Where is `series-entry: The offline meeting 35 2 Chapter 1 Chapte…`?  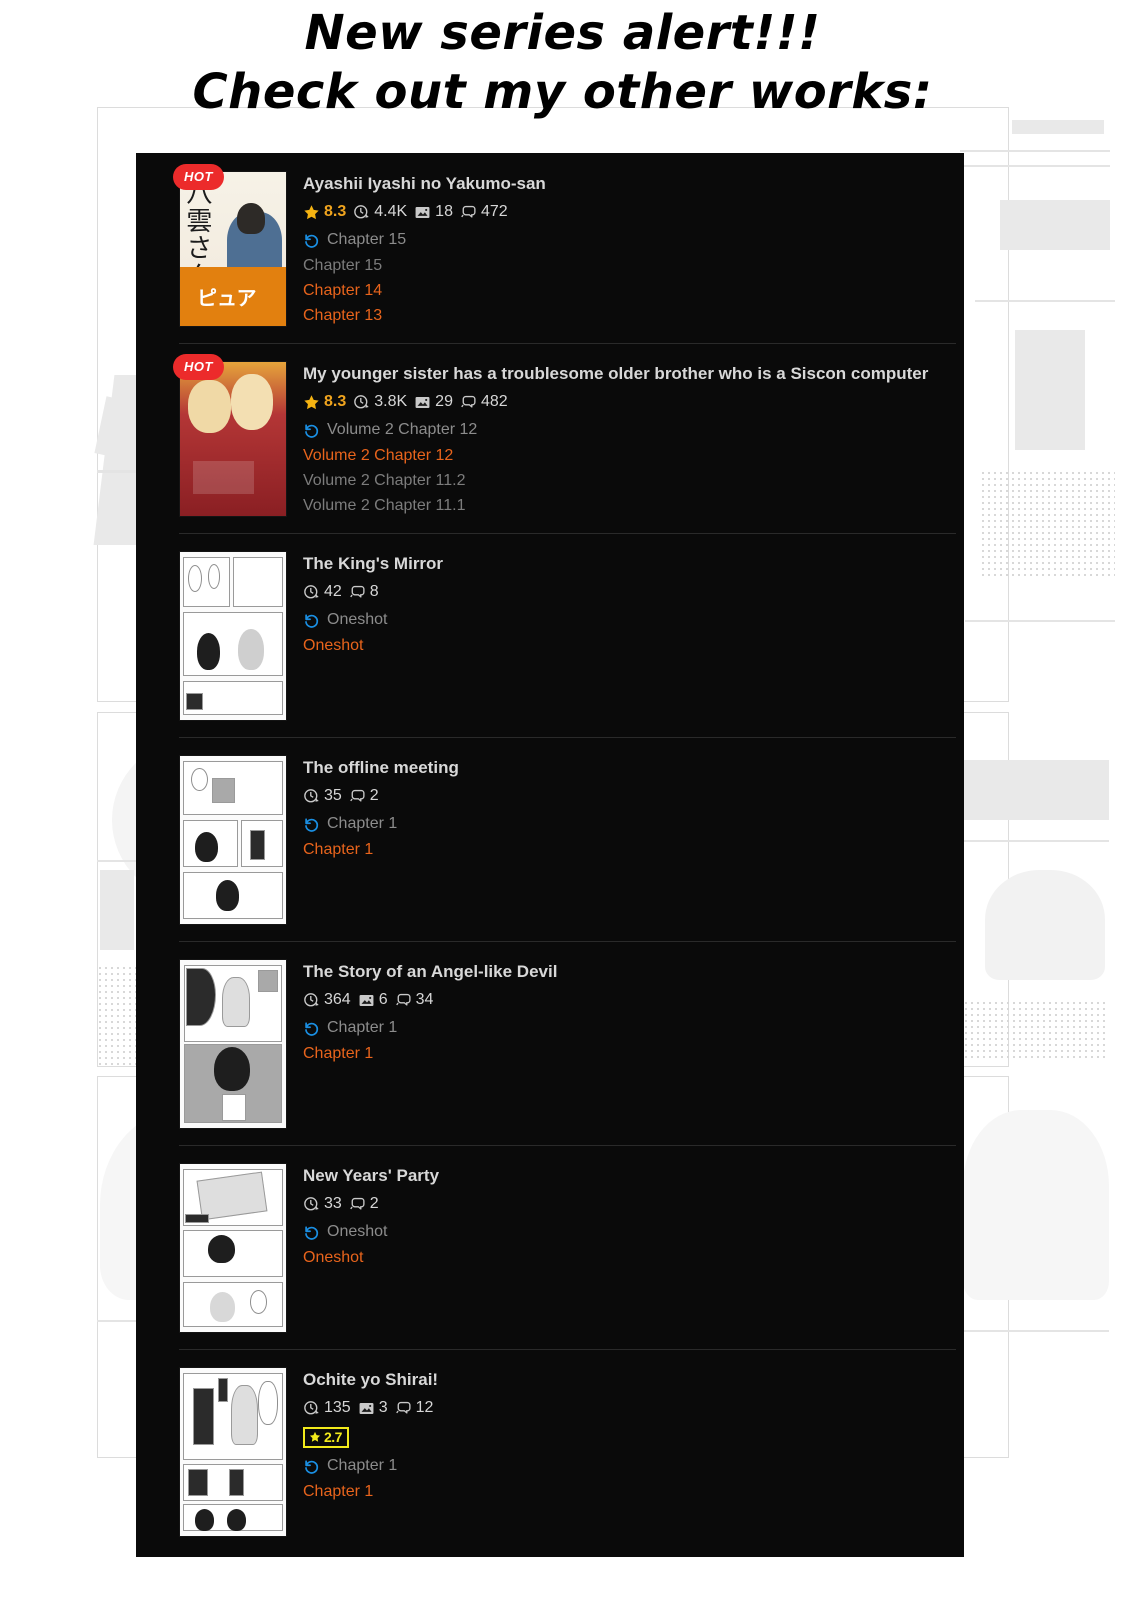
series-entry: The offline meeting 35 2 Chapter 1 Chapte… is located at coordinates (550, 839).